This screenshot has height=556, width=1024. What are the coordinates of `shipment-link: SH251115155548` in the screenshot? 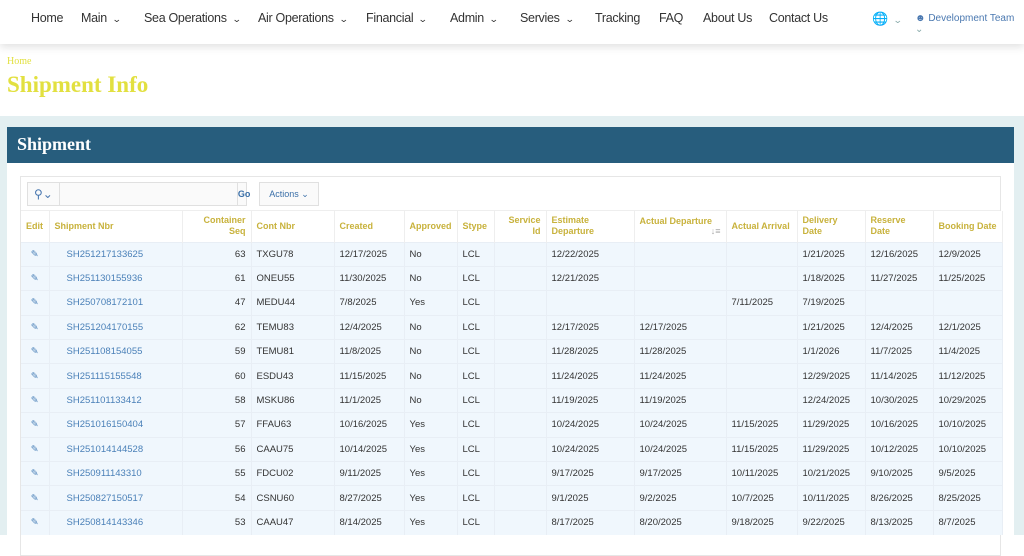 It's located at (116, 376).